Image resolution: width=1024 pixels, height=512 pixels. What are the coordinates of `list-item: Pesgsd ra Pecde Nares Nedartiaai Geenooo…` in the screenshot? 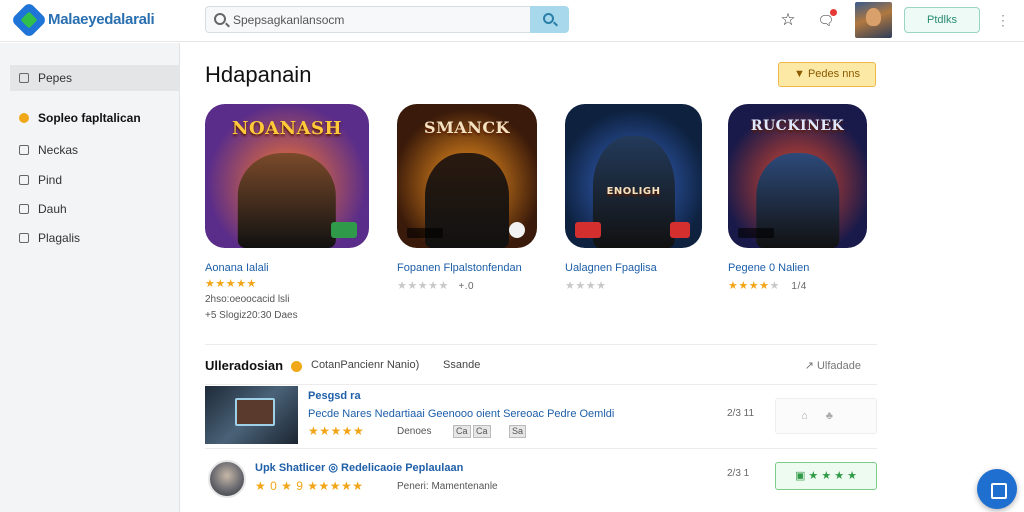 It's located at (541, 416).